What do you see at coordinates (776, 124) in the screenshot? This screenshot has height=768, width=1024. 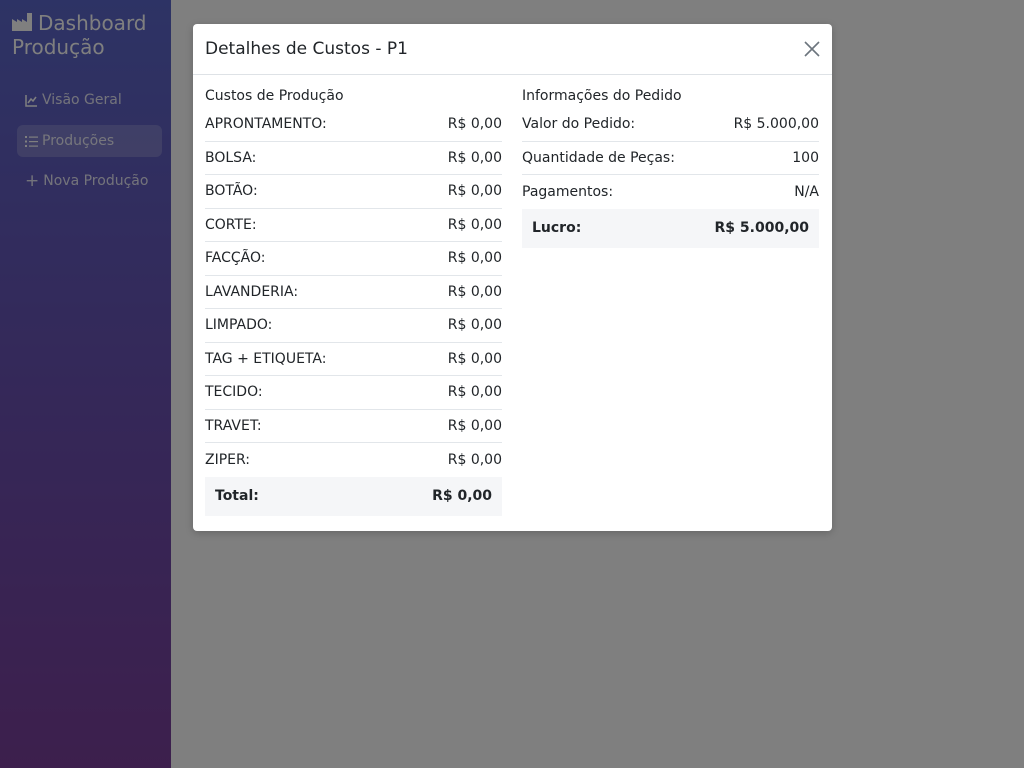 I see `order-value: R$ 5.000,00` at bounding box center [776, 124].